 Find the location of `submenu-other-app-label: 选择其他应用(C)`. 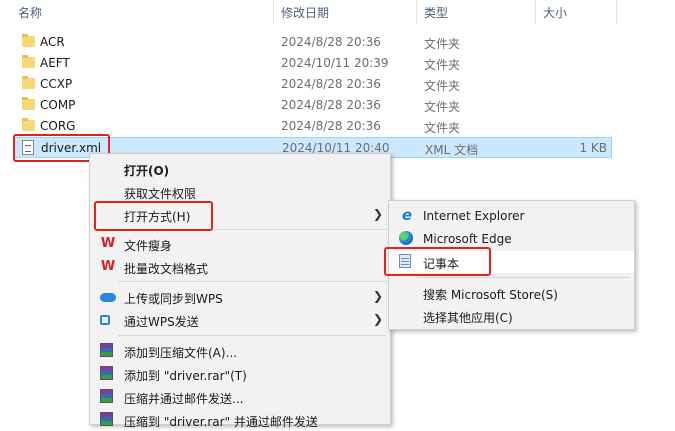

submenu-other-app-label: 选择其他应用(C) is located at coordinates (468, 318).